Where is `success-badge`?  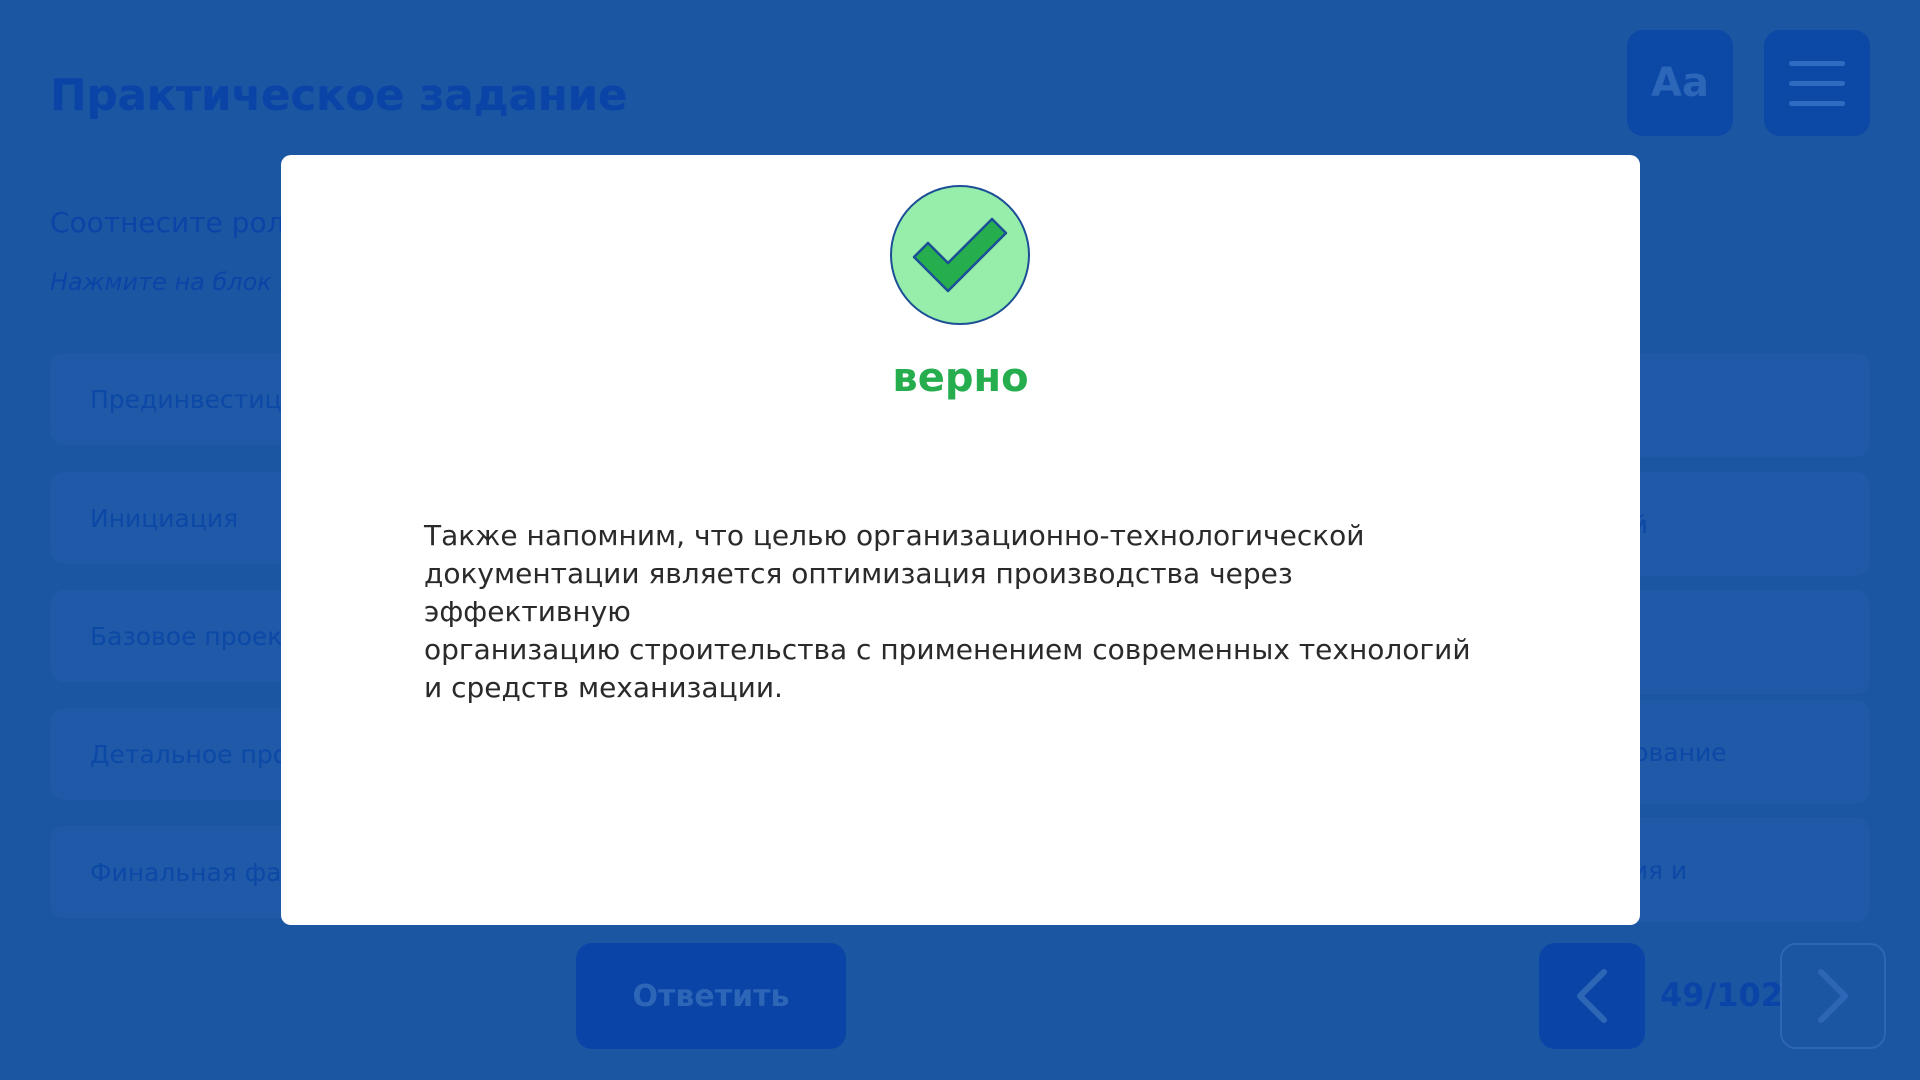 success-badge is located at coordinates (960, 255).